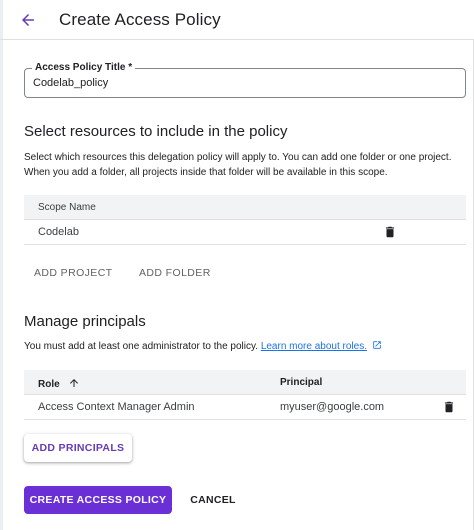  I want to click on back-button, so click(28, 20).